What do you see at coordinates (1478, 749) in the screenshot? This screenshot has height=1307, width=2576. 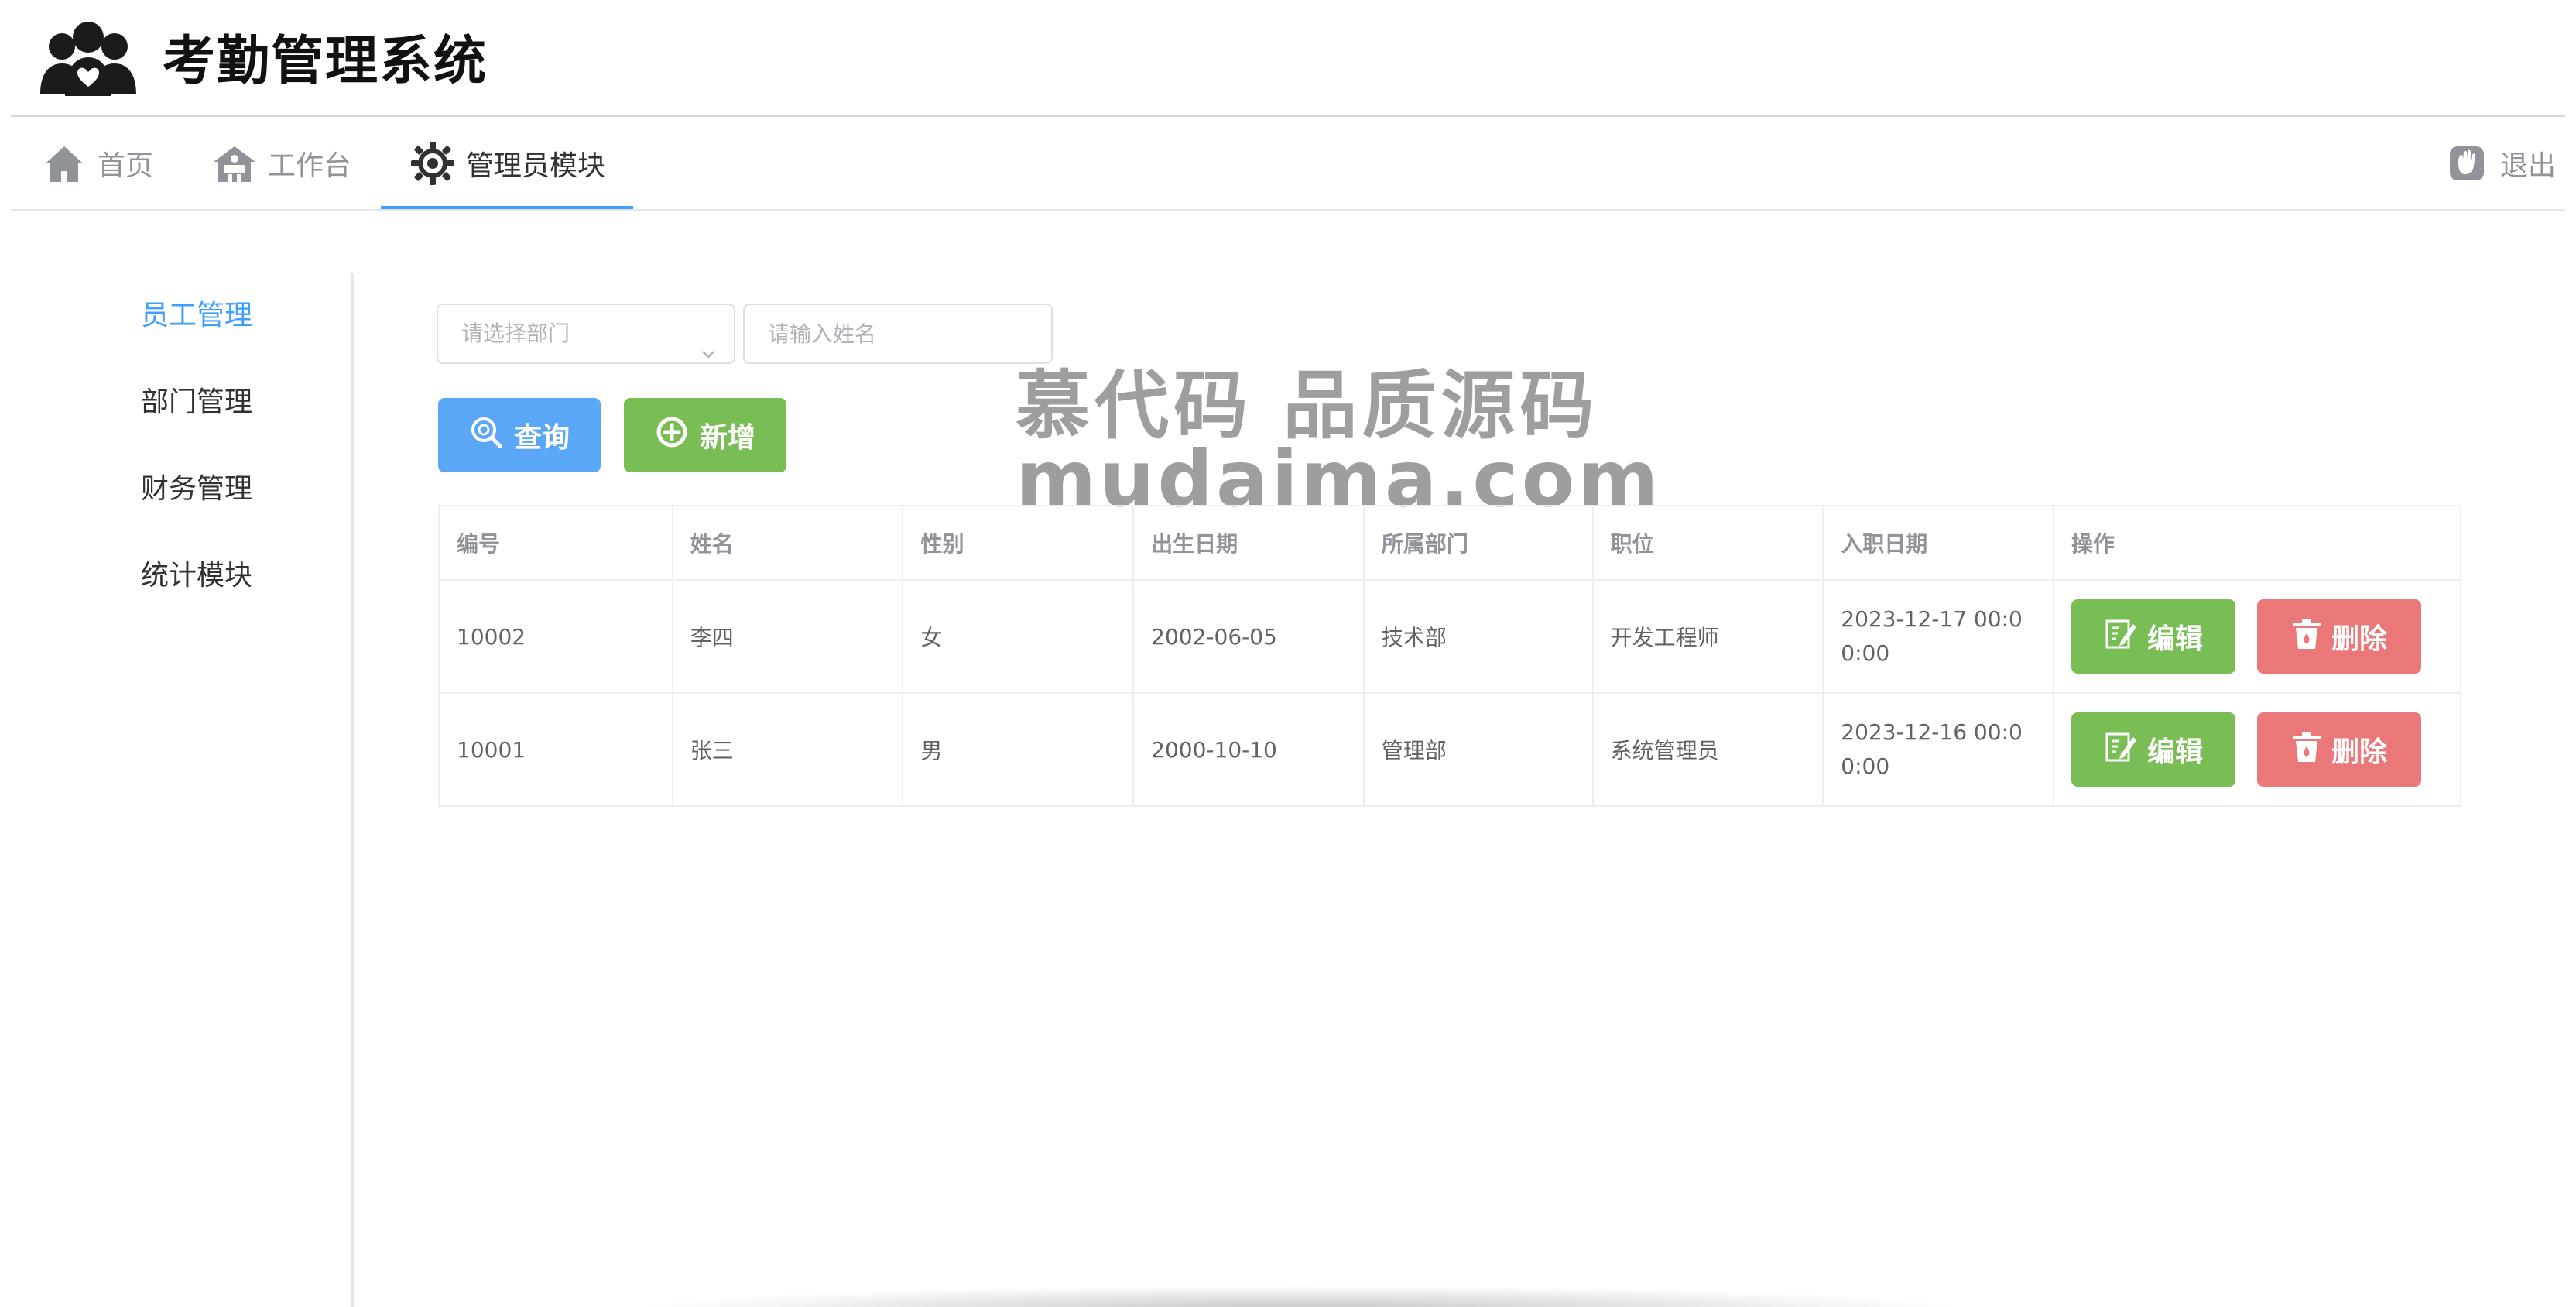 I see `cell-department: 管理部` at bounding box center [1478, 749].